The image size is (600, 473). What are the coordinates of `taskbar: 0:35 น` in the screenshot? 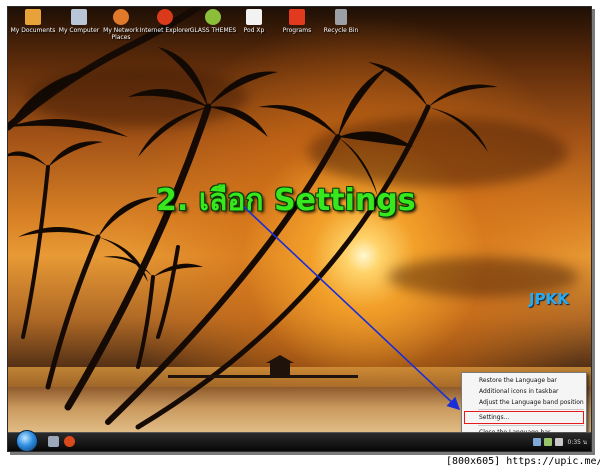 It's located at (299, 440).